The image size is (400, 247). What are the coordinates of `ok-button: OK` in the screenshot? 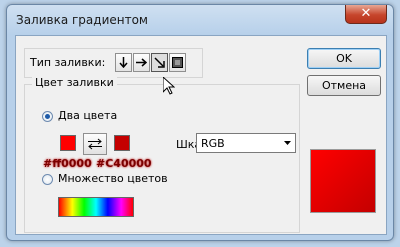 It's located at (344, 58).